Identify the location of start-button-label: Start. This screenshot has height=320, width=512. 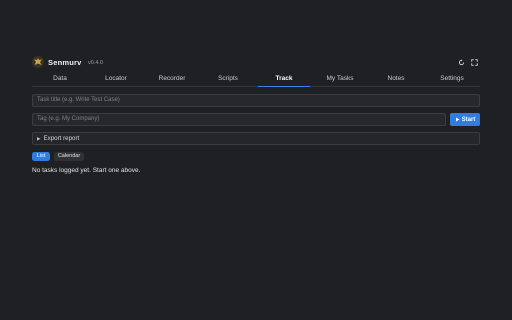
(468, 119).